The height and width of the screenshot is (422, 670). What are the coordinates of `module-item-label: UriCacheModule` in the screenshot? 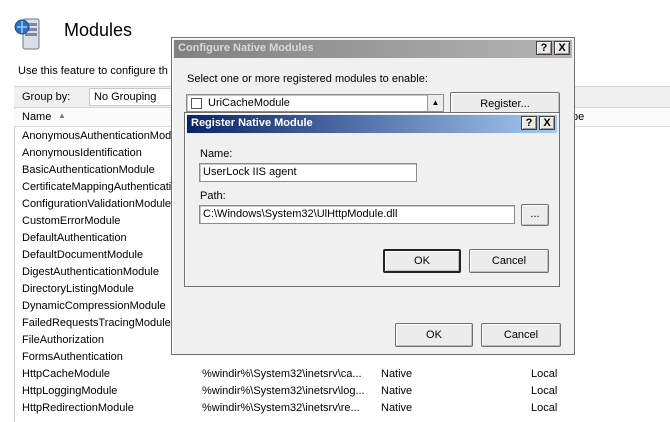 It's located at (249, 103).